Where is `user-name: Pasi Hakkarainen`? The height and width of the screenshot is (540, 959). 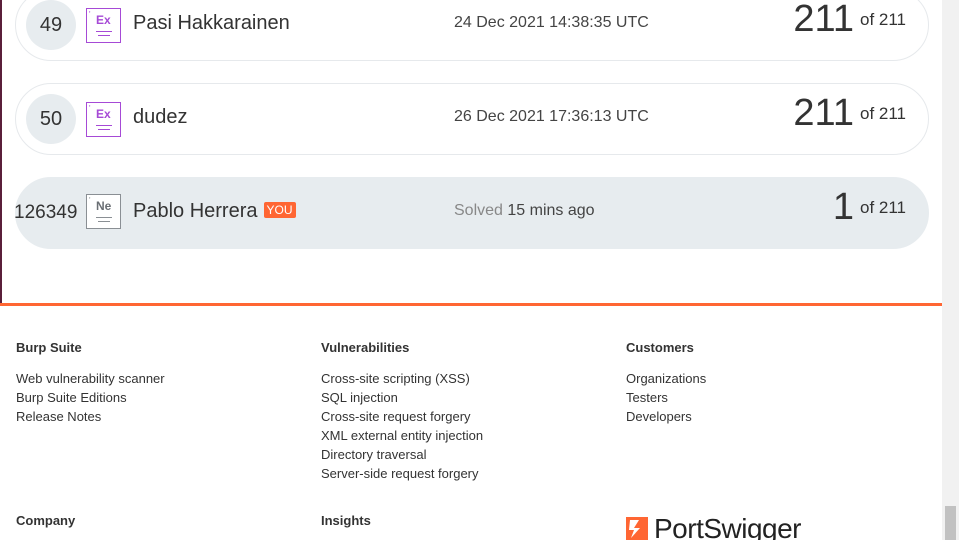
user-name: Pasi Hakkarainen is located at coordinates (211, 23).